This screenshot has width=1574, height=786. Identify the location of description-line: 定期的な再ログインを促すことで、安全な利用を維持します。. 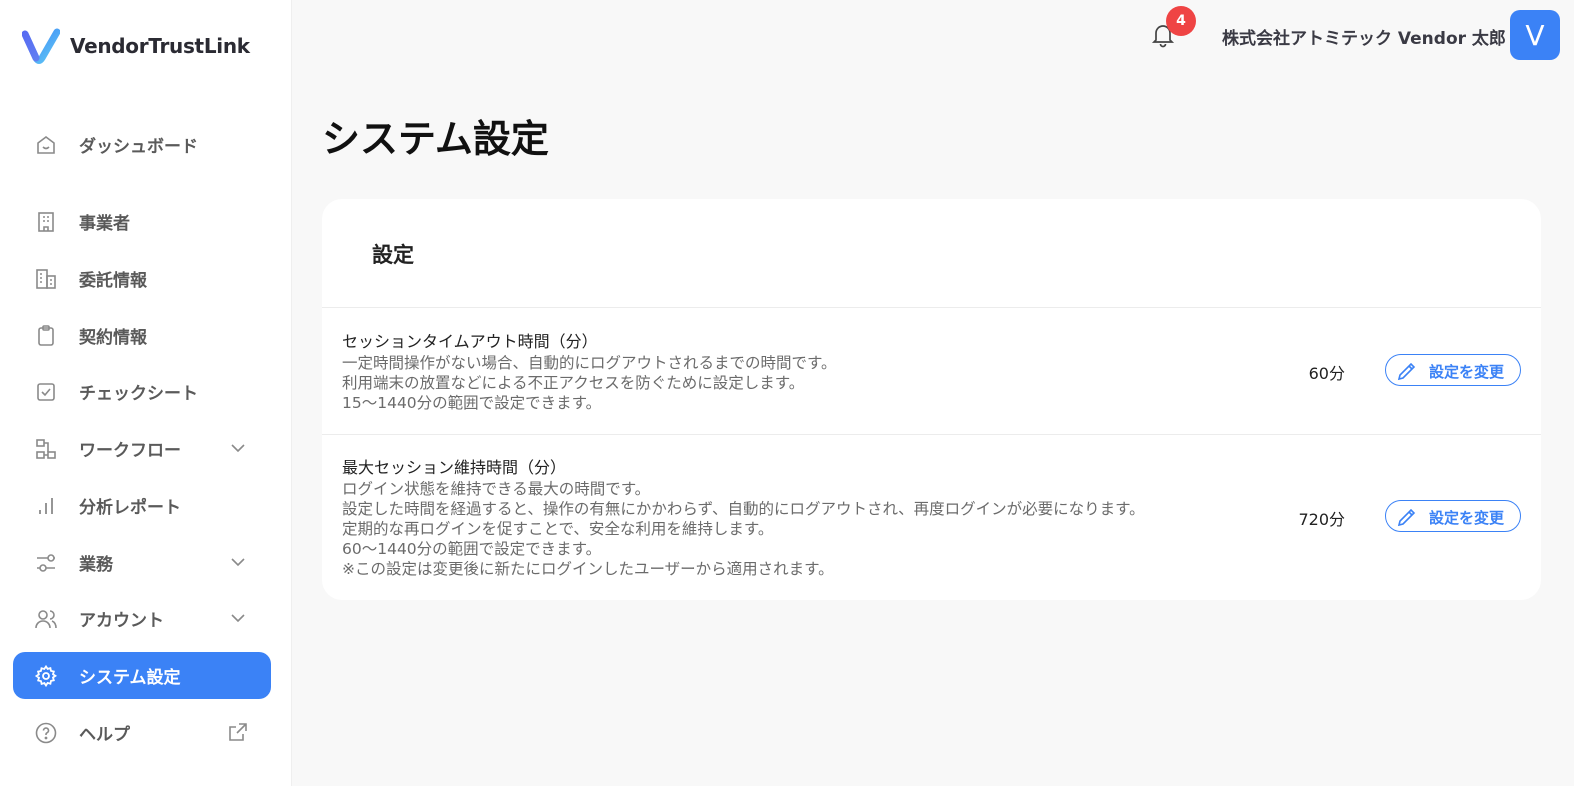
(558, 529).